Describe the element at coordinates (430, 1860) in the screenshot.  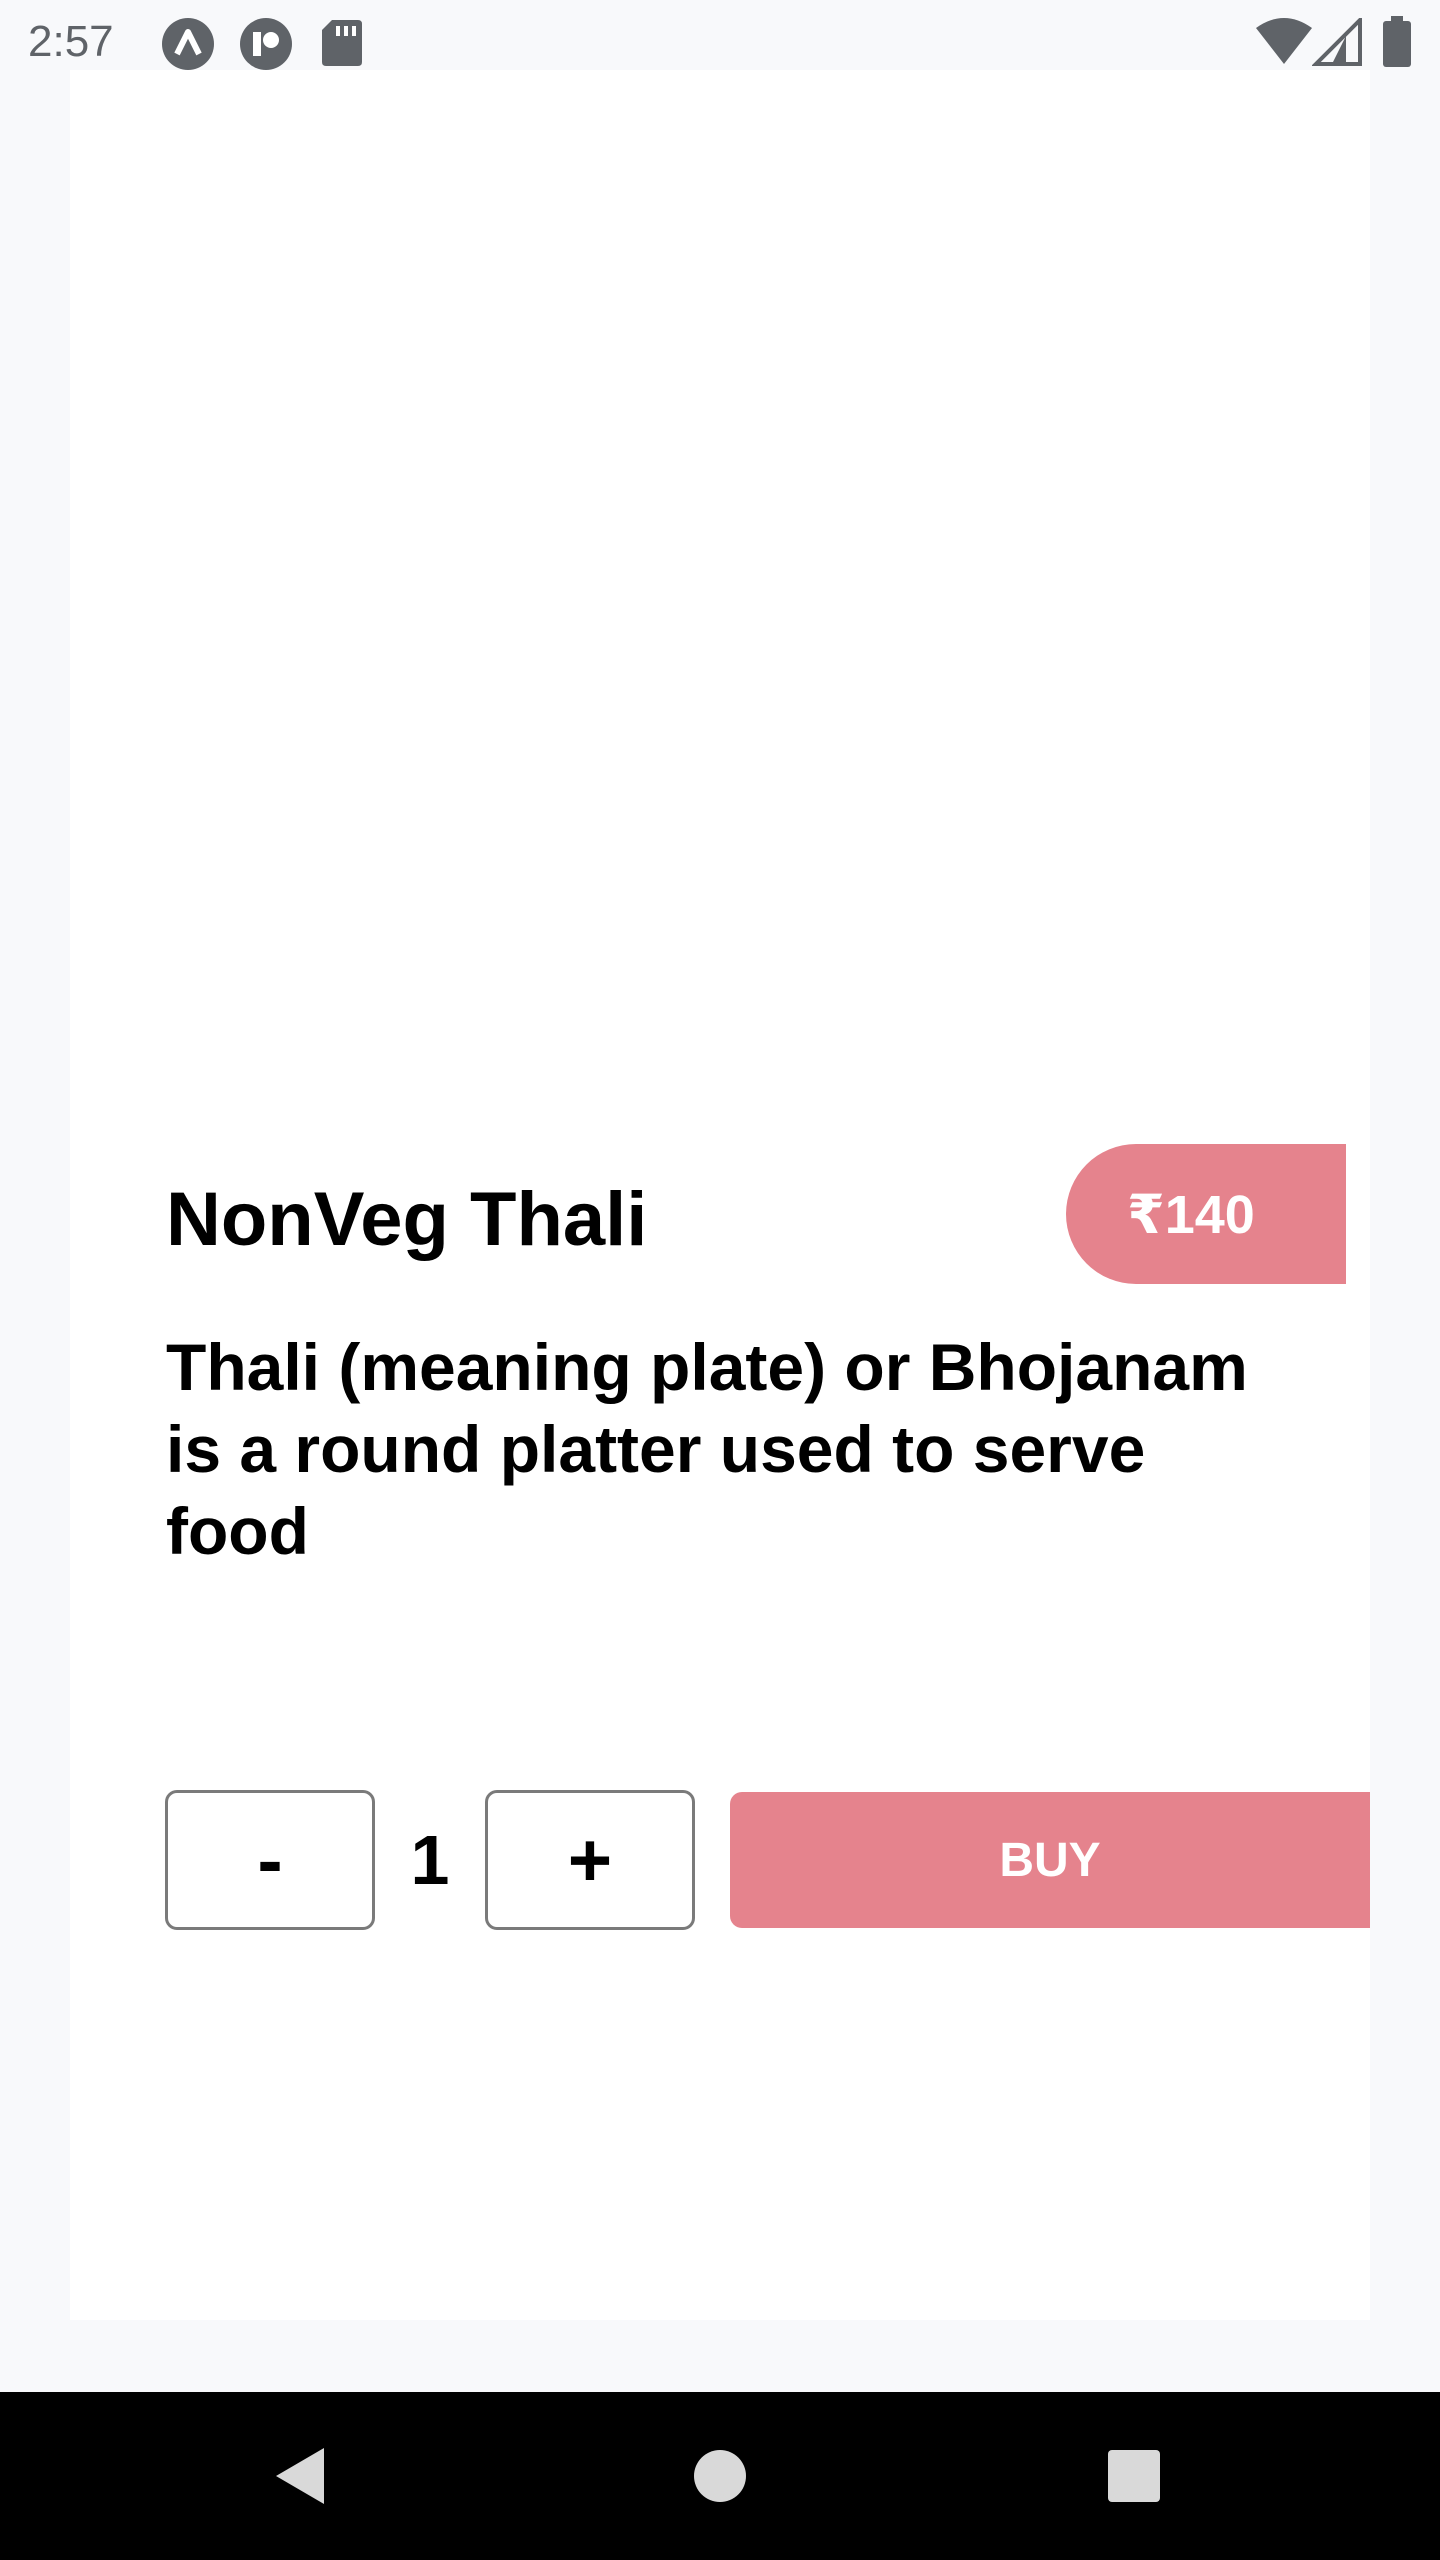
I see `quantity-value: 1` at that location.